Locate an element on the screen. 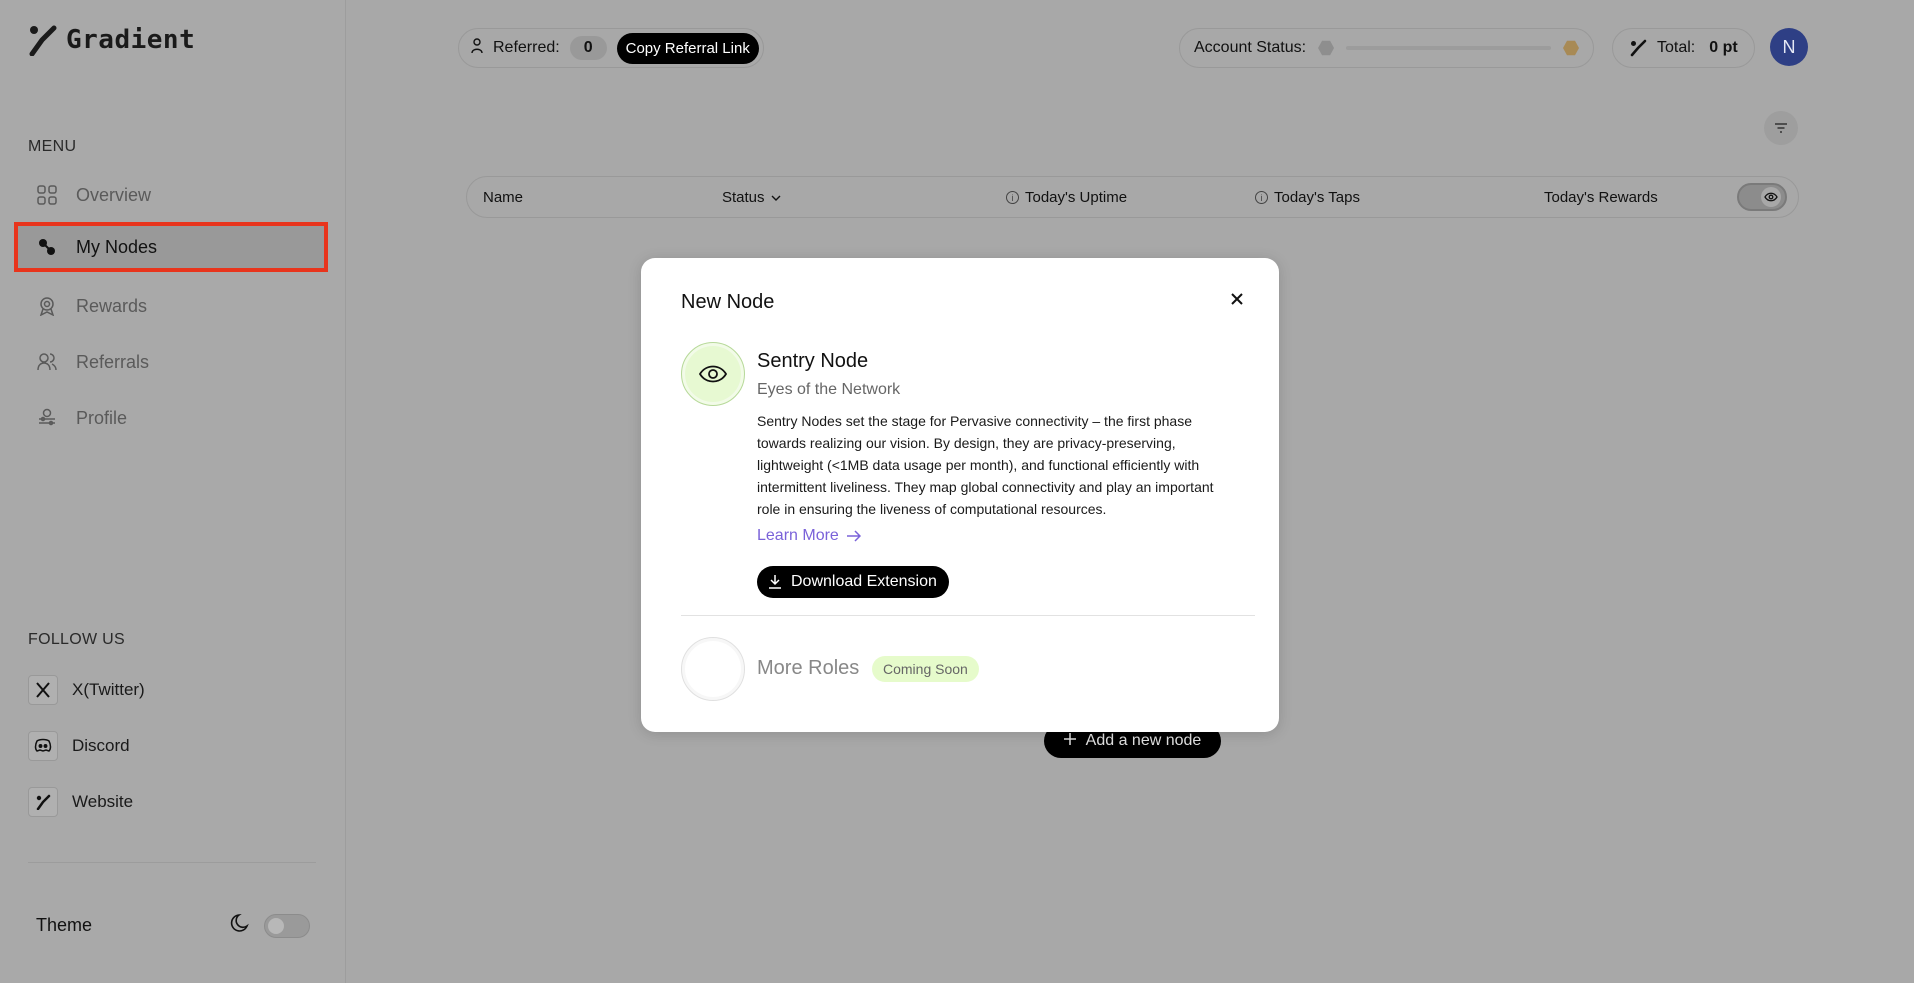  account-status-track is located at coordinates (1448, 48).